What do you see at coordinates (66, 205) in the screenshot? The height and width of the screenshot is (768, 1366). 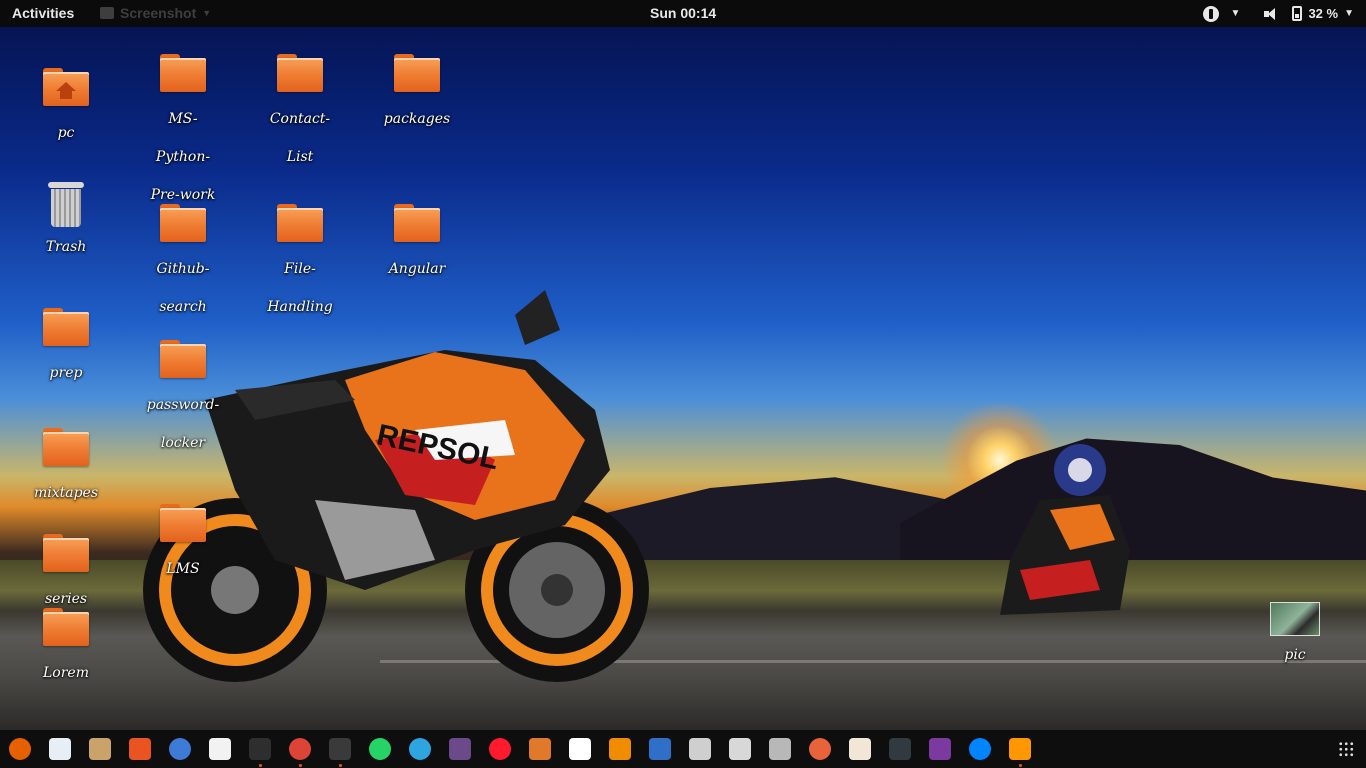 I see `trash-icon` at bounding box center [66, 205].